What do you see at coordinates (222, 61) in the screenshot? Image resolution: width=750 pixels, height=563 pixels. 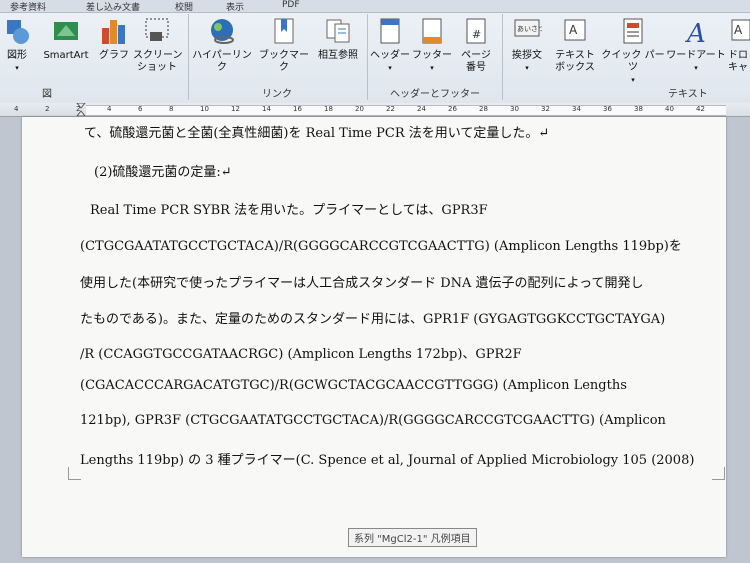 I see `hyperlink-label: ハイパーリンク` at bounding box center [222, 61].